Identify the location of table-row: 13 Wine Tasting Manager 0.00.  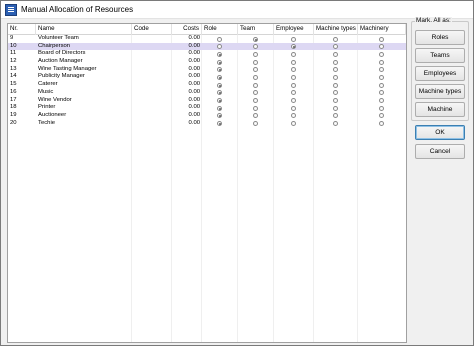
(207, 70).